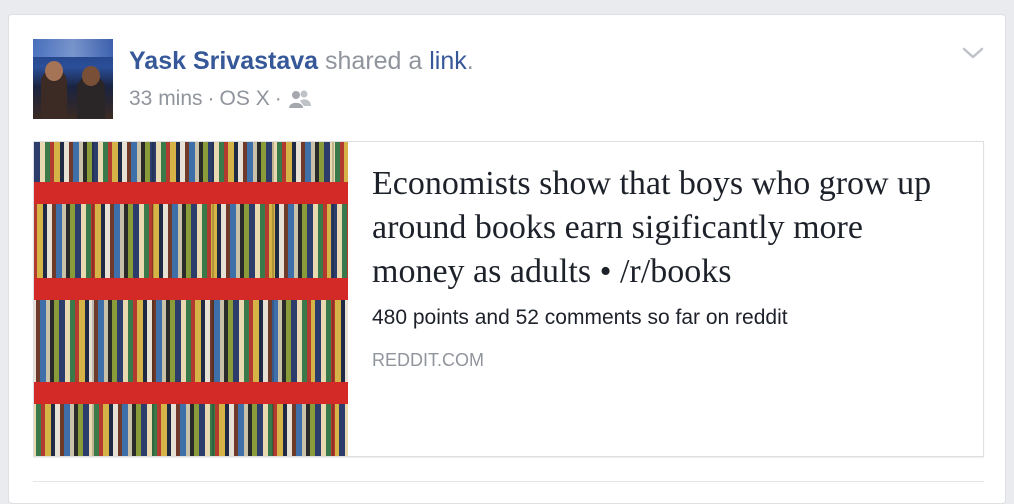 This screenshot has width=1014, height=504. I want to click on story-meta: 33 mins · OS X ·, so click(221, 99).